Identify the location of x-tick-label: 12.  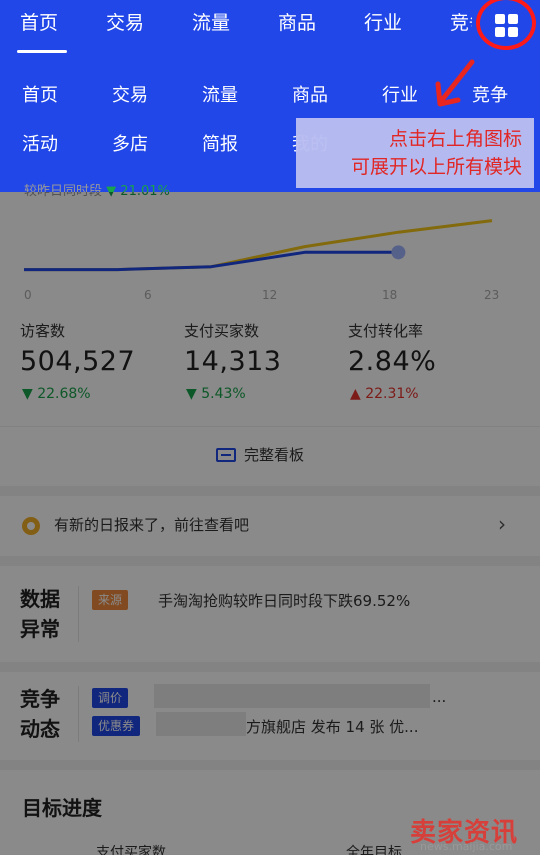
(270, 295).